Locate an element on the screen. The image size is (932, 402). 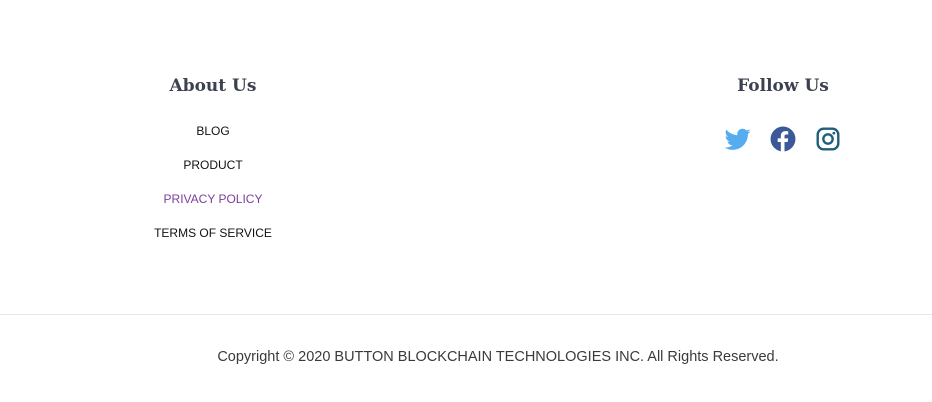
blog-link: BLOG is located at coordinates (213, 131).